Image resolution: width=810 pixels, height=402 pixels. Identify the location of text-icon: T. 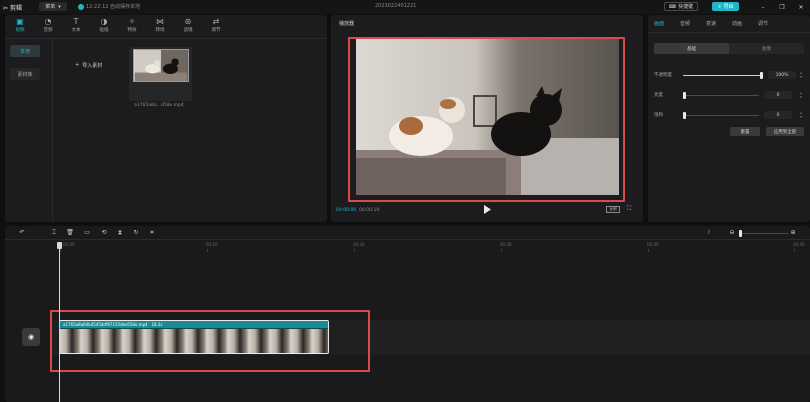
(76, 21).